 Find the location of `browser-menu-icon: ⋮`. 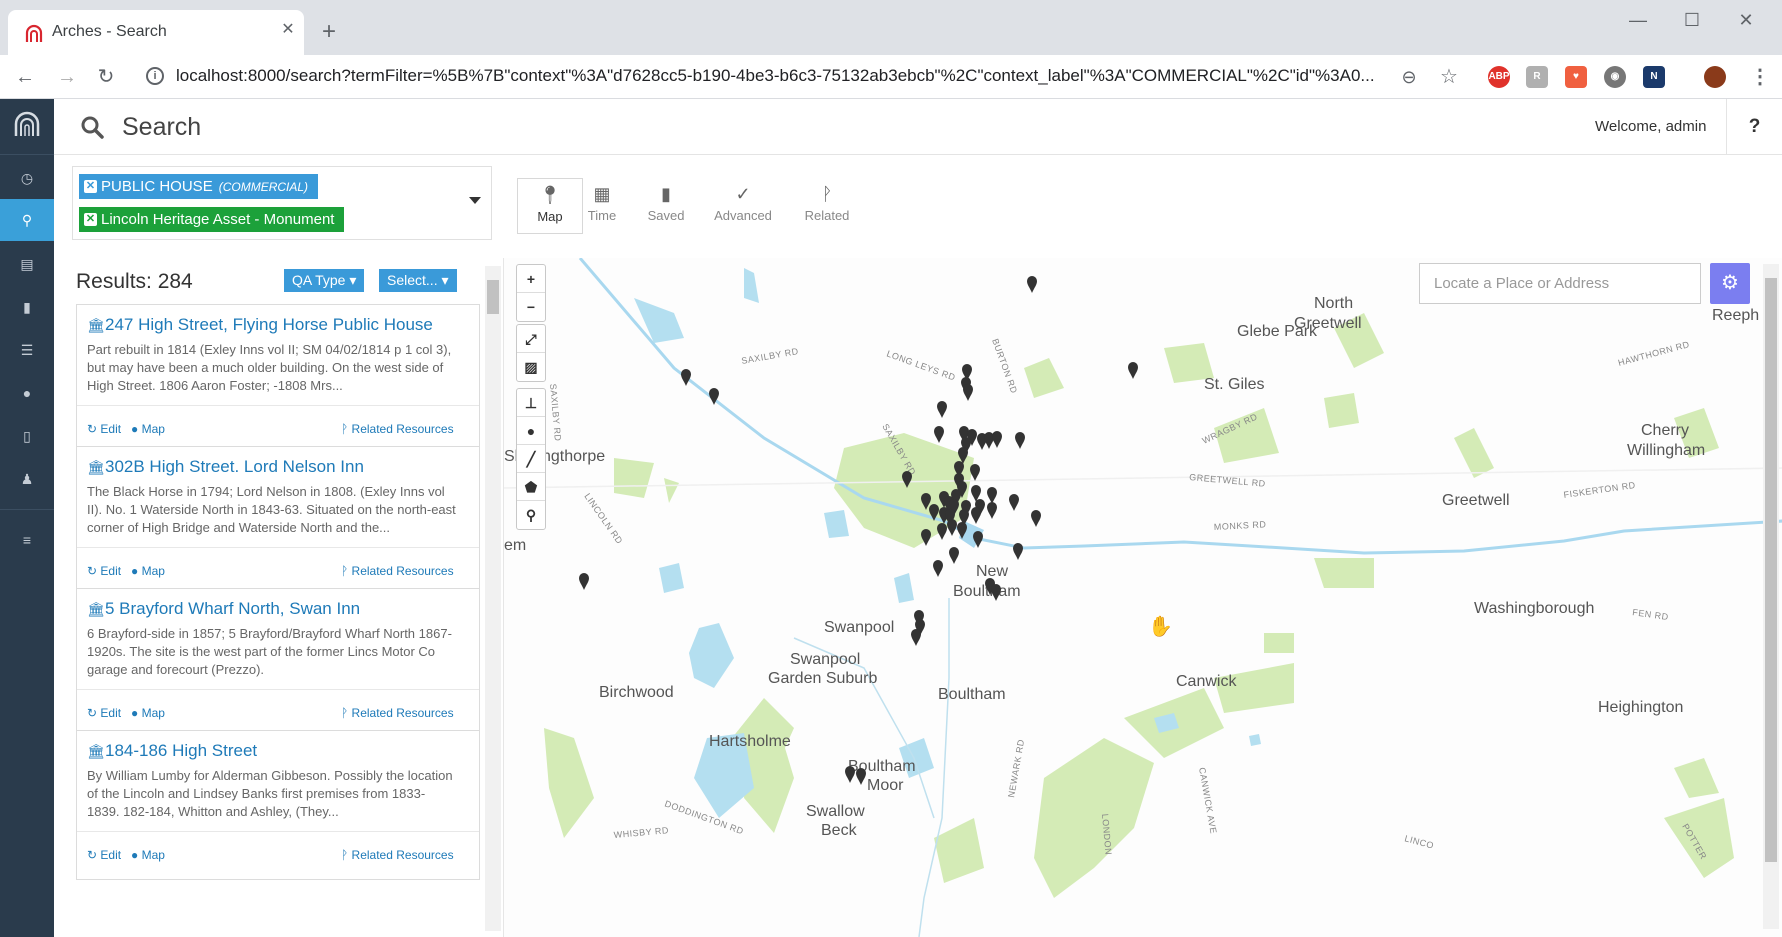

browser-menu-icon: ⋮ is located at coordinates (1760, 77).